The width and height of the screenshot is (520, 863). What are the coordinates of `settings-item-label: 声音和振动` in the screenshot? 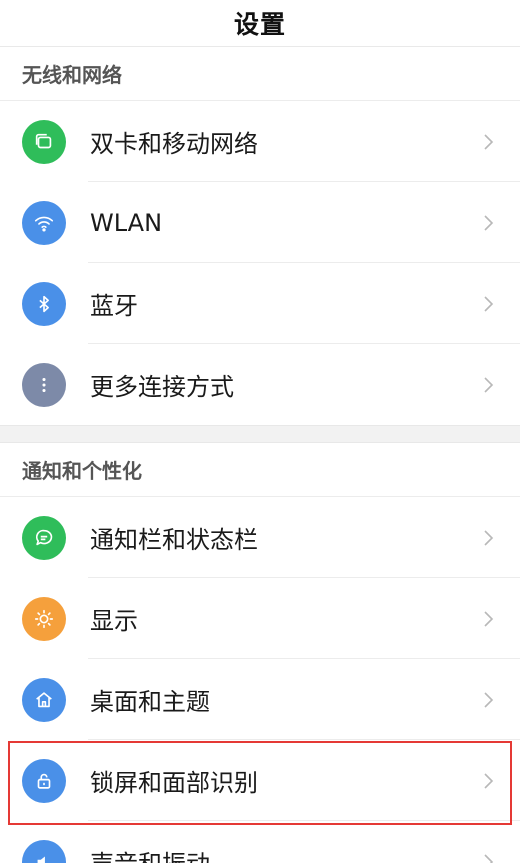 It's located at (282, 853).